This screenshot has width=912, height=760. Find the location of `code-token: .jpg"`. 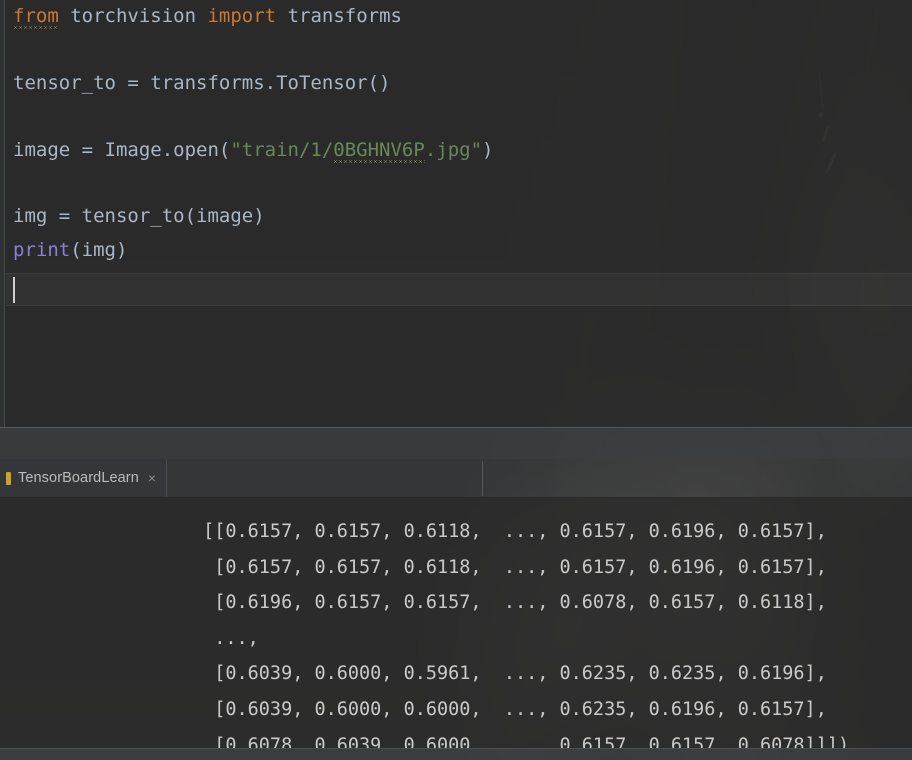

code-token: .jpg" is located at coordinates (453, 149).